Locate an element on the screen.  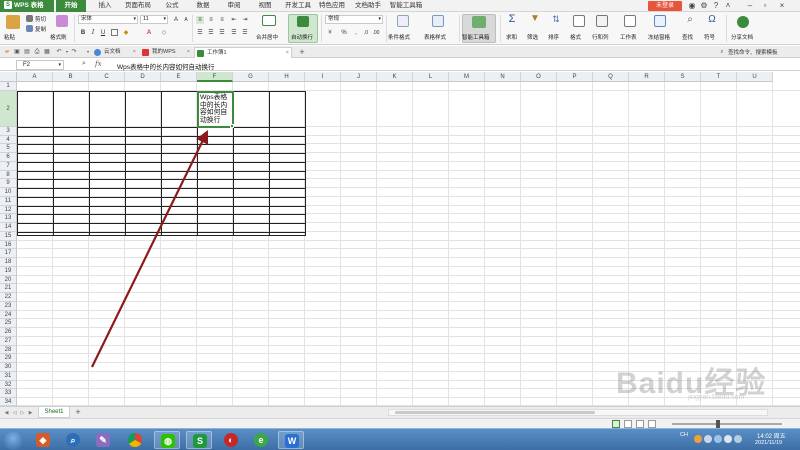
align-top-icon: ≡ is located at coordinates (200, 20).